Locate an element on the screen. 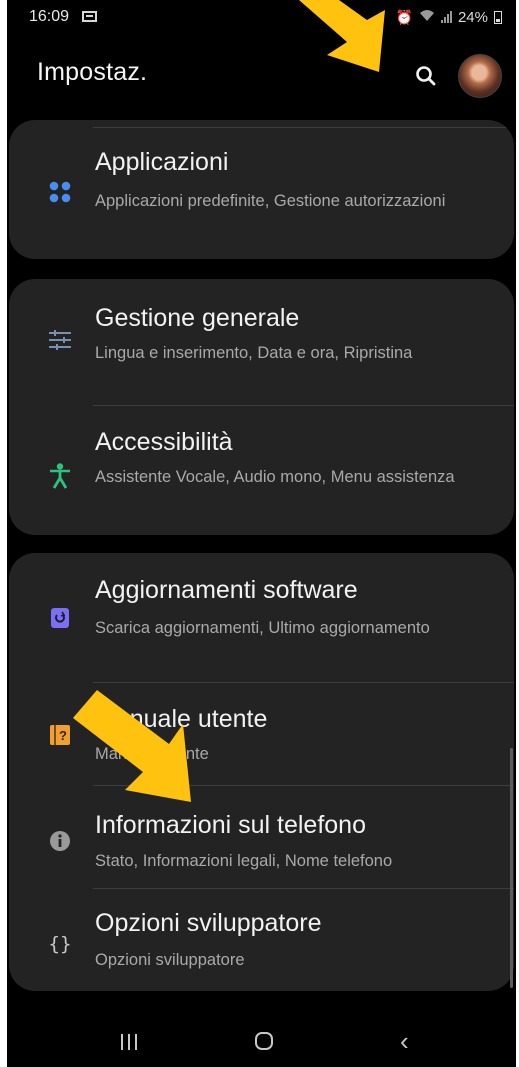 This screenshot has width=519, height=1067. back-button: ‹ is located at coordinates (404, 1041).